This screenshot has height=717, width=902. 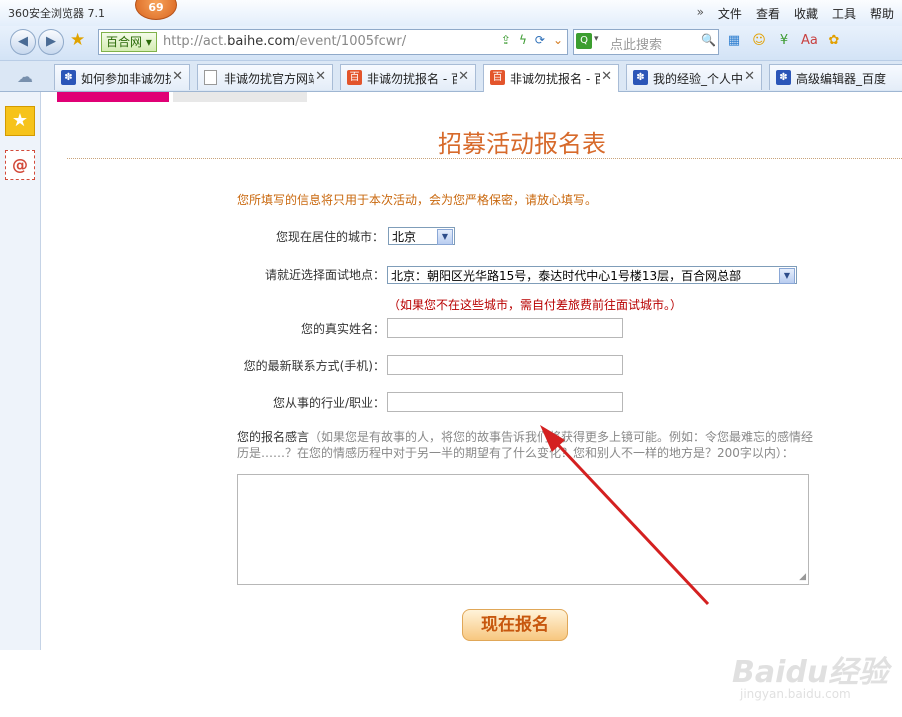 I want to click on annotation-arrow, so click(x=625, y=515).